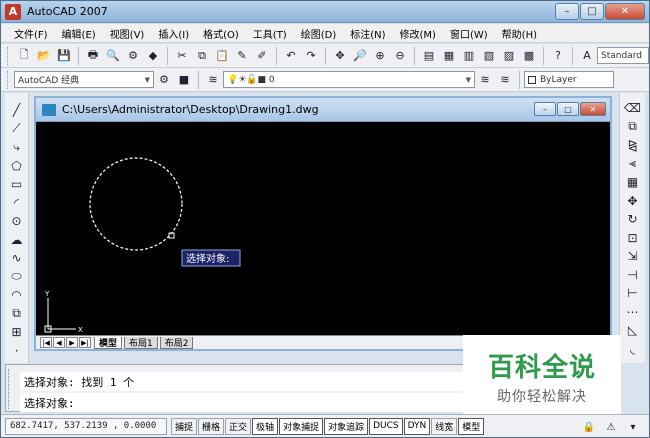  What do you see at coordinates (17, 184) in the screenshot?
I see `rectangle-icon: ▭` at bounding box center [17, 184].